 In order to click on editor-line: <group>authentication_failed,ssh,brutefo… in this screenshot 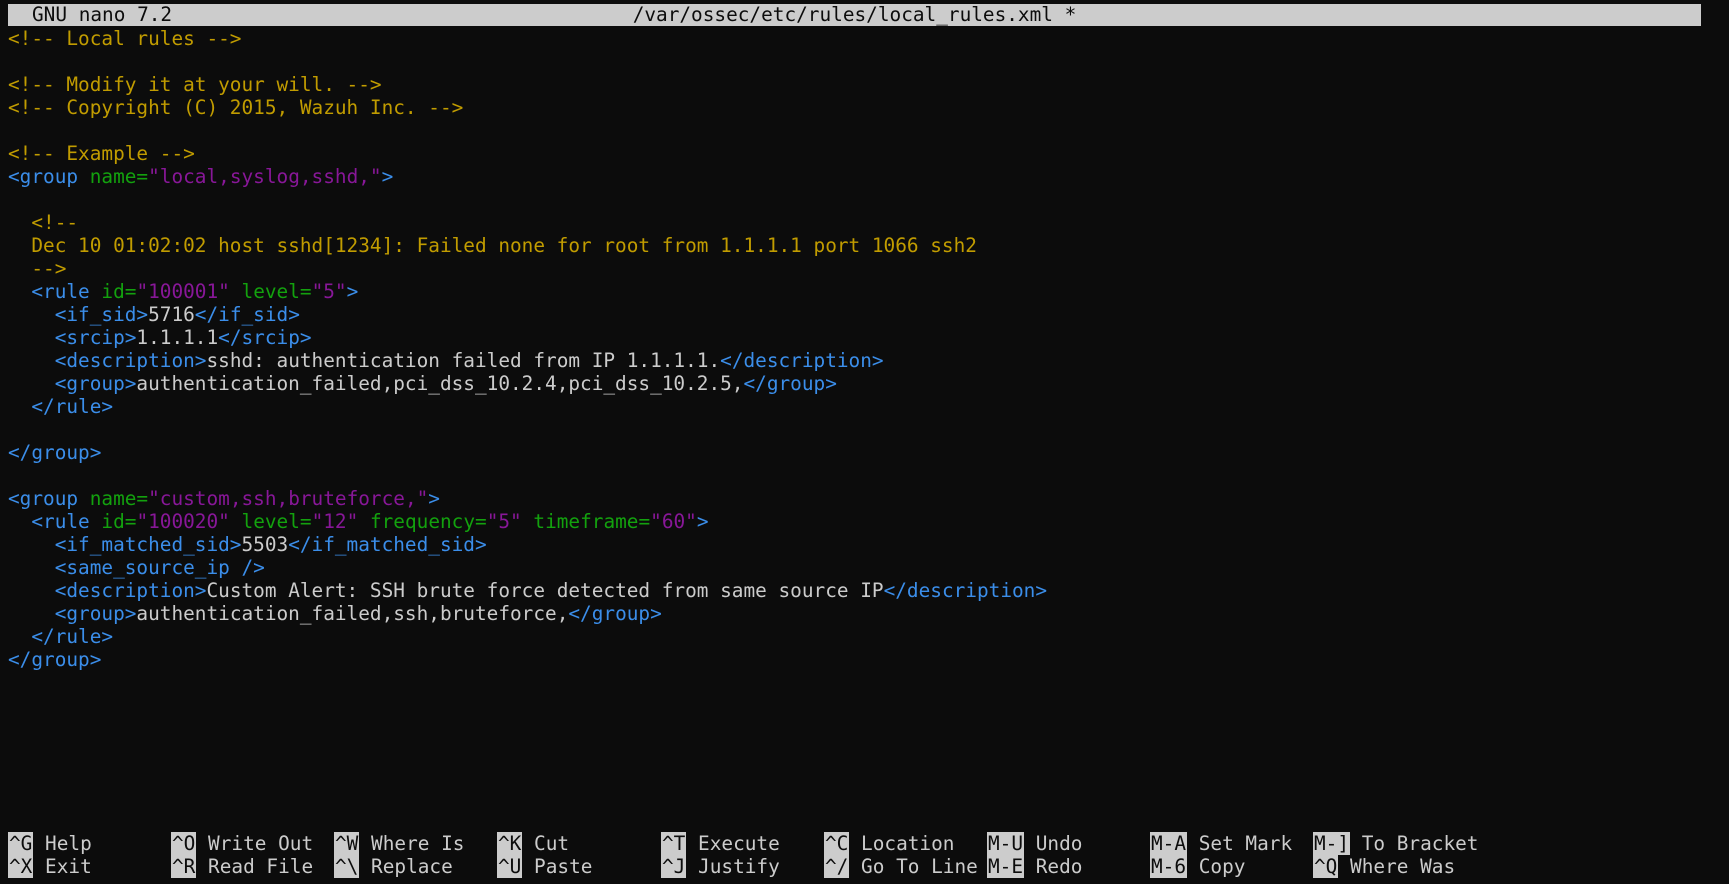, I will do `click(868, 613)`.